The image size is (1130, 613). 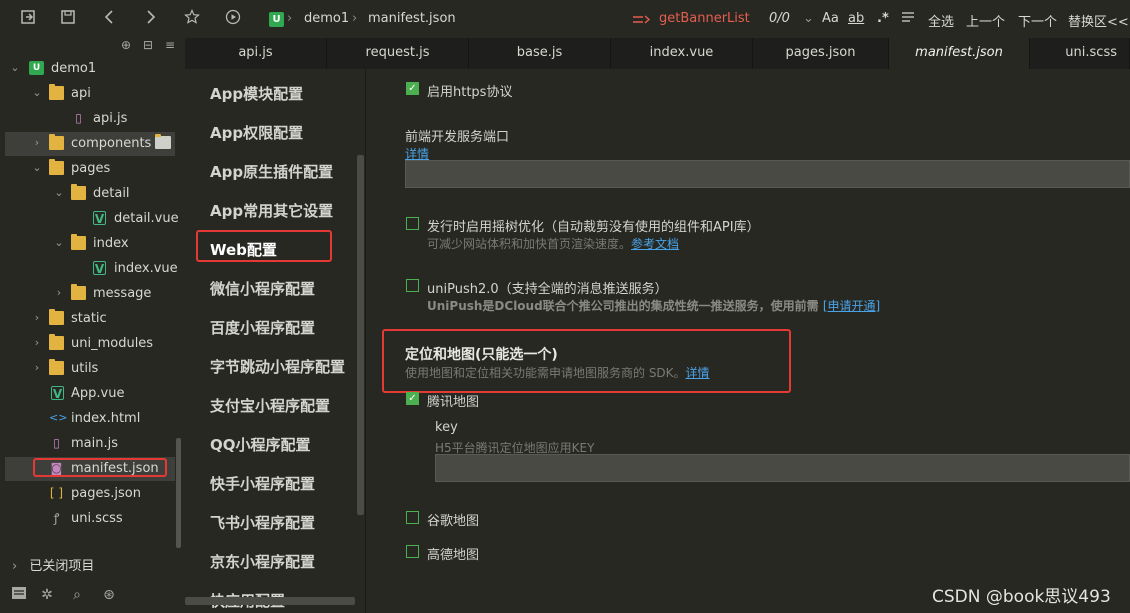 I want to click on tencent-map-label: 腾讯地图, so click(x=453, y=402).